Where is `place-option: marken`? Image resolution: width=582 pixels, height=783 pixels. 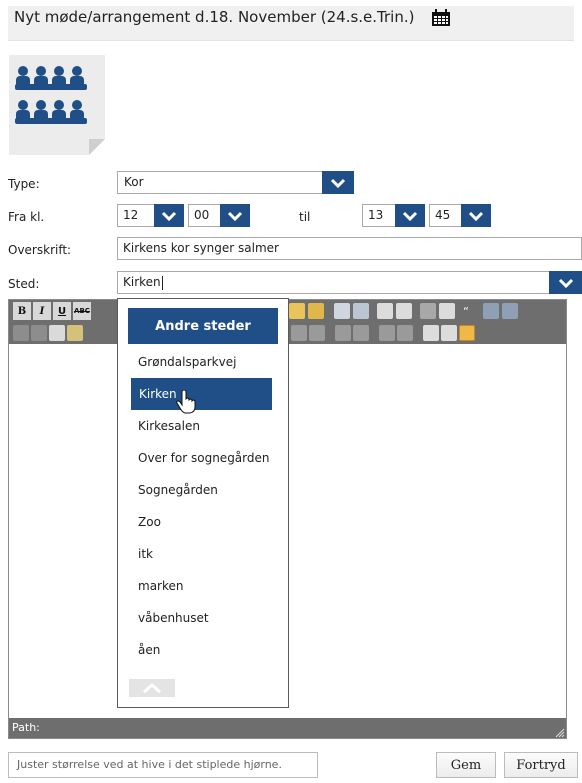 place-option: marken is located at coordinates (161, 586).